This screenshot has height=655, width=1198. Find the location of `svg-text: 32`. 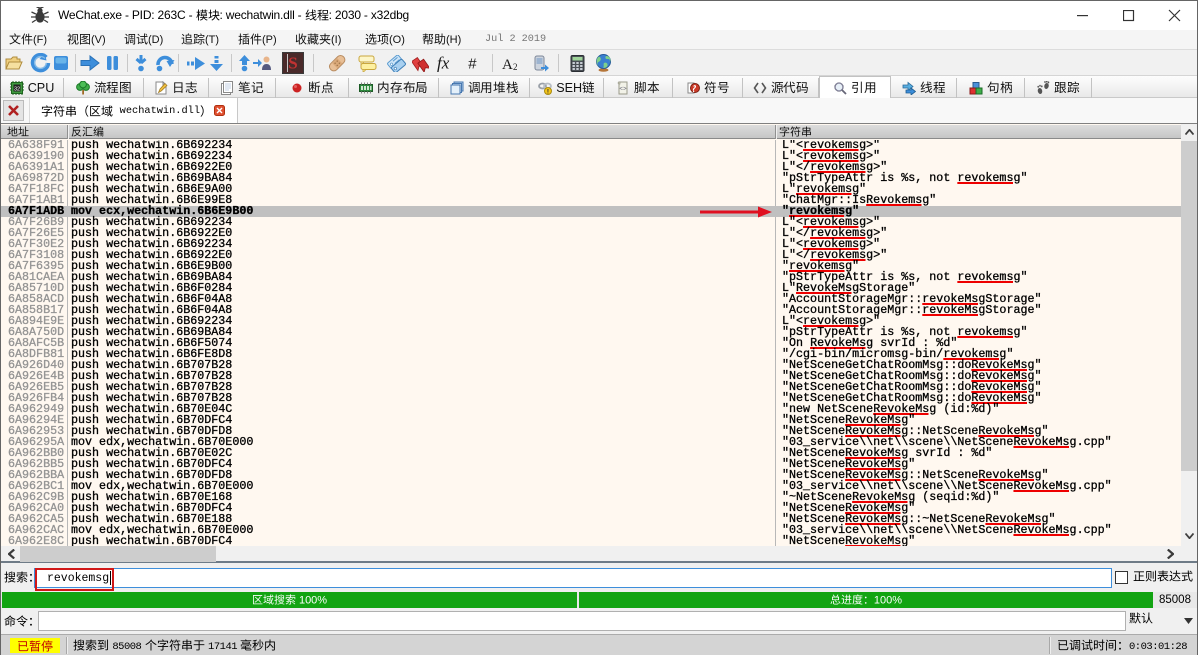

svg-text: 32 is located at coordinates (17, 90).